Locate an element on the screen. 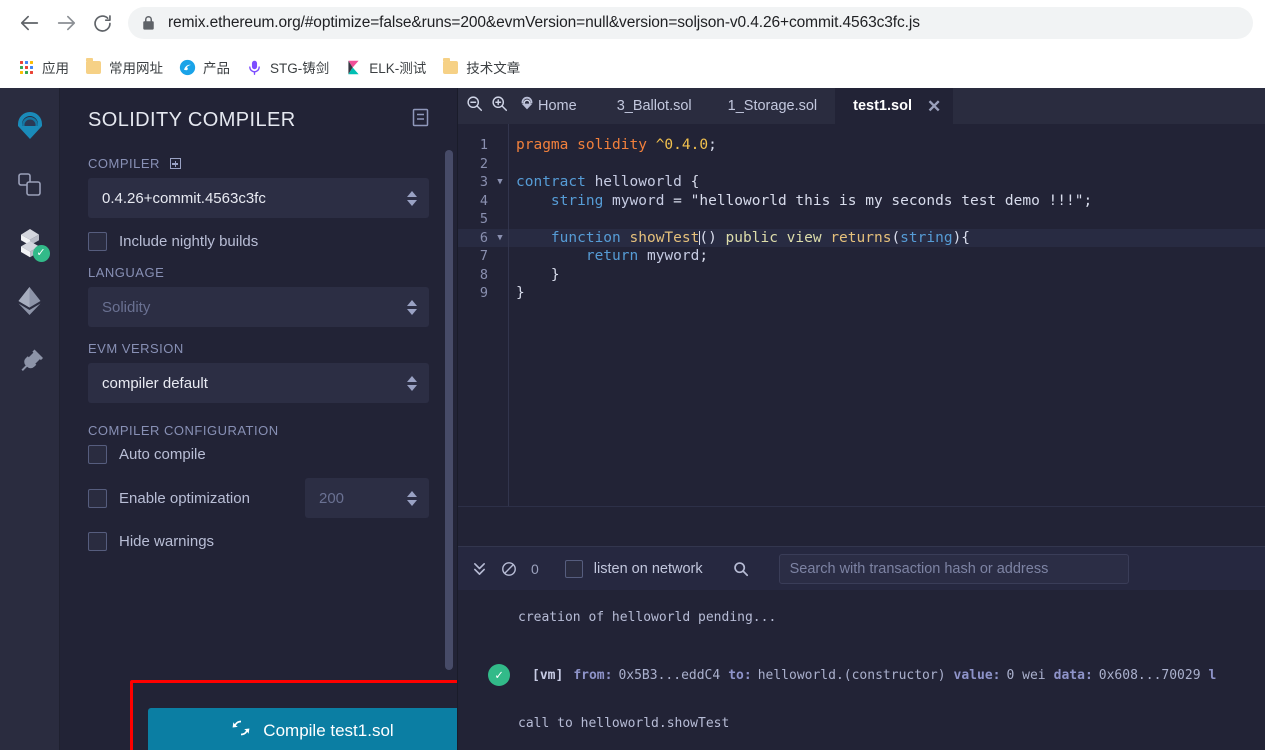 The width and height of the screenshot is (1265, 750). optimization-runs-input: 200 is located at coordinates (367, 498).